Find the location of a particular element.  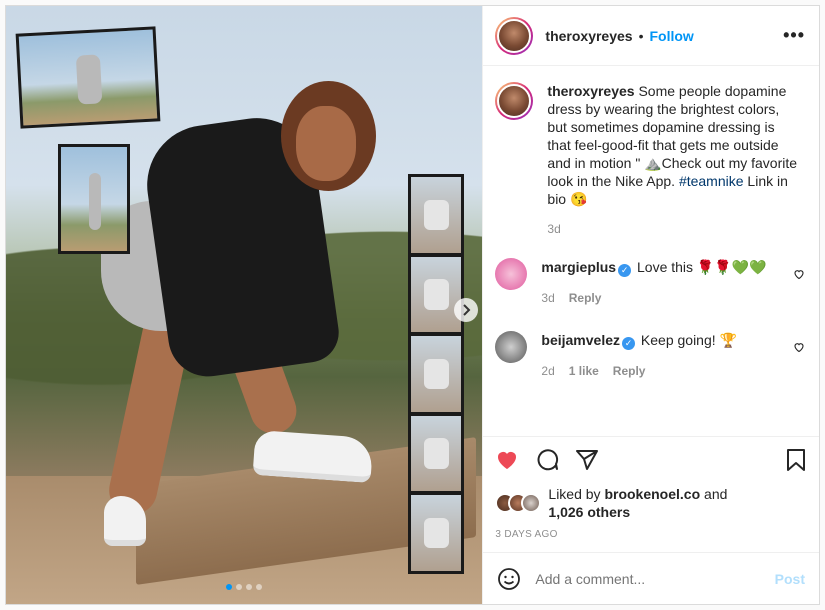

caption-author-avatar is located at coordinates (514, 101).